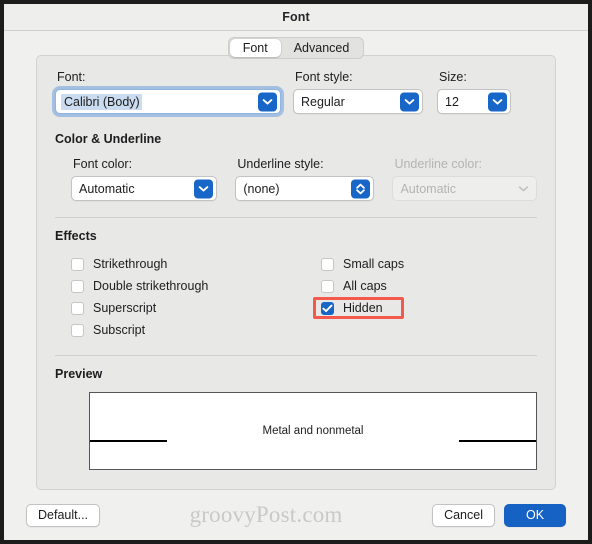  I want to click on tab-bar: Font Advanced, so click(296, 48).